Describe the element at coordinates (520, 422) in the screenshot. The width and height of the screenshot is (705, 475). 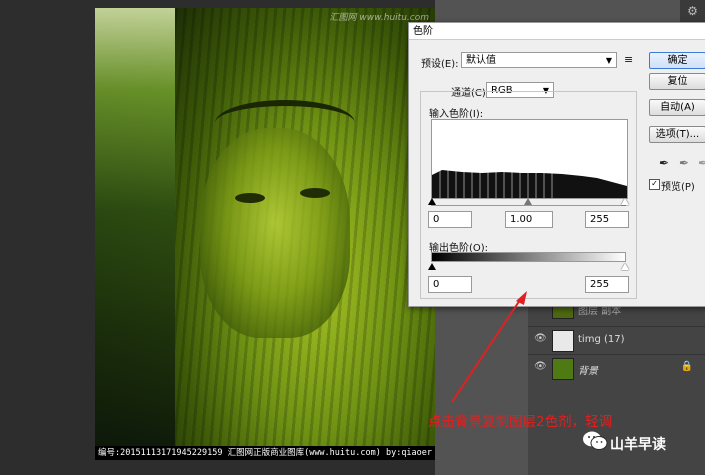
I see `annotation-text: 点击背景复制图层2色剂，轻调` at that location.